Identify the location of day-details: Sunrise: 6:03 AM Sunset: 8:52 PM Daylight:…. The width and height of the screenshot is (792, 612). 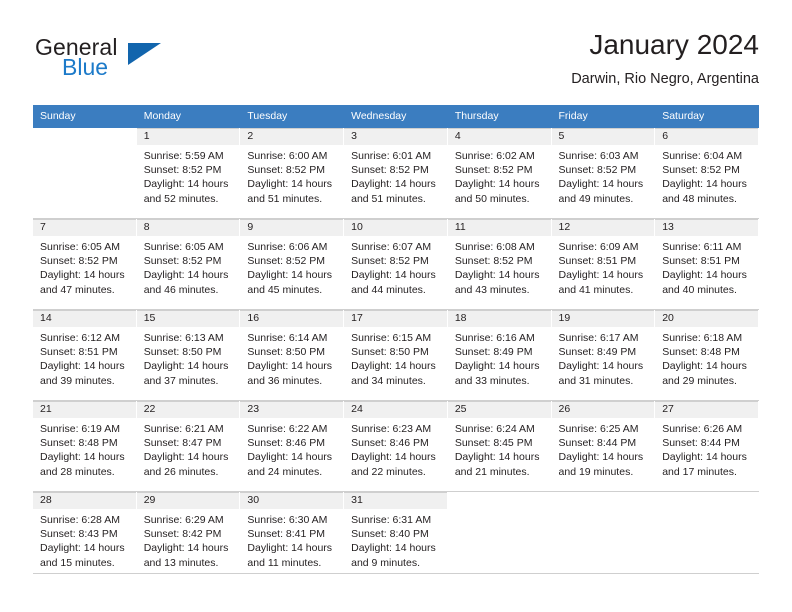
(603, 175).